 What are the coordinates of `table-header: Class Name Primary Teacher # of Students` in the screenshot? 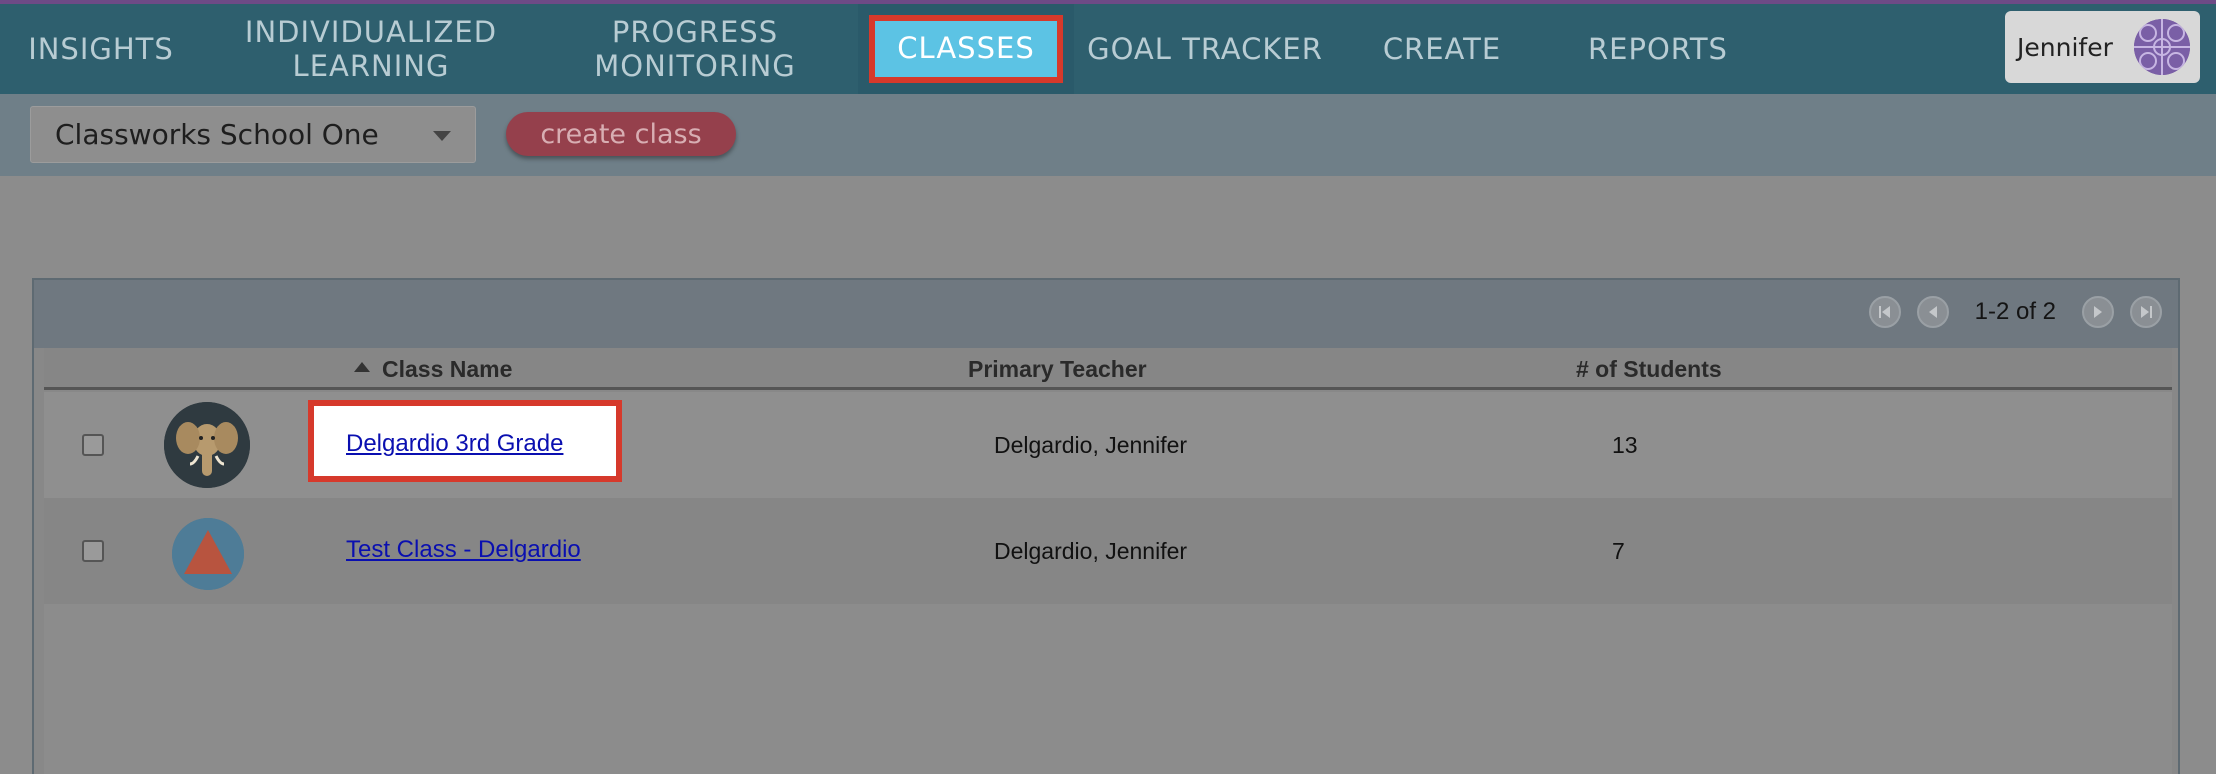 It's located at (1108, 369).